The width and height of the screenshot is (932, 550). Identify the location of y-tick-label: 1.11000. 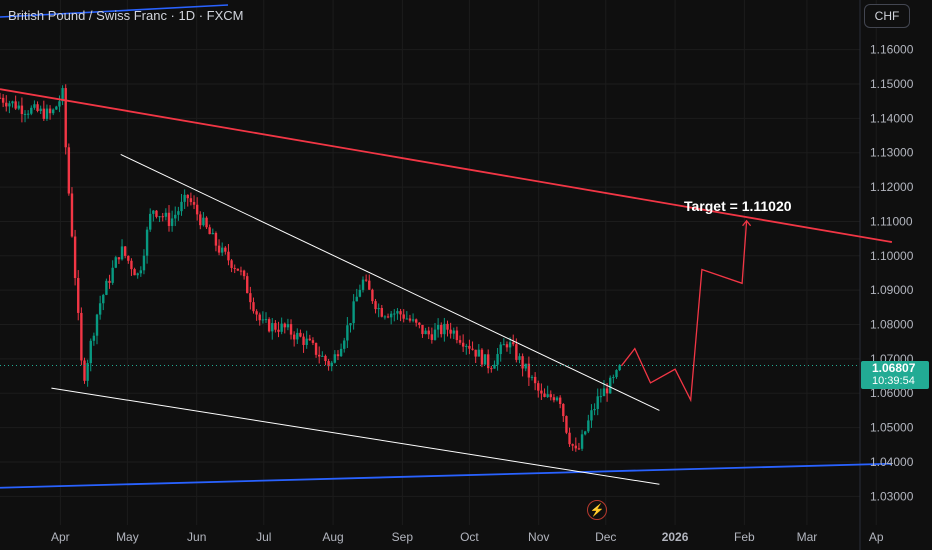
(891, 221).